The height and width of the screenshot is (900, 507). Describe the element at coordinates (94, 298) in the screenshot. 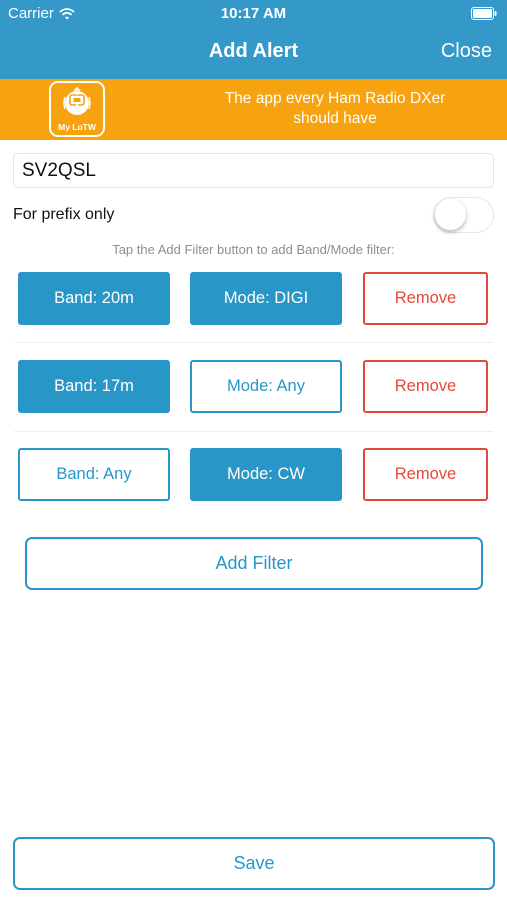

I see `band-button-1: Band: 20m` at that location.